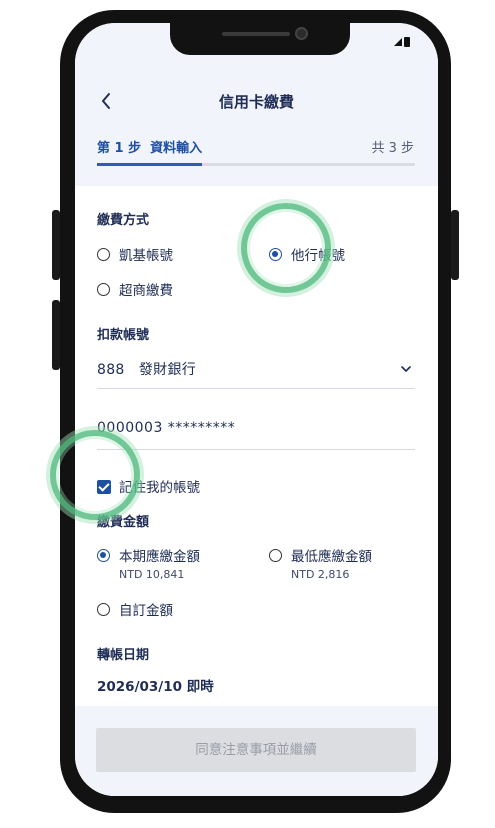  Describe the element at coordinates (407, 42) in the screenshot. I see `battery-icon` at that location.